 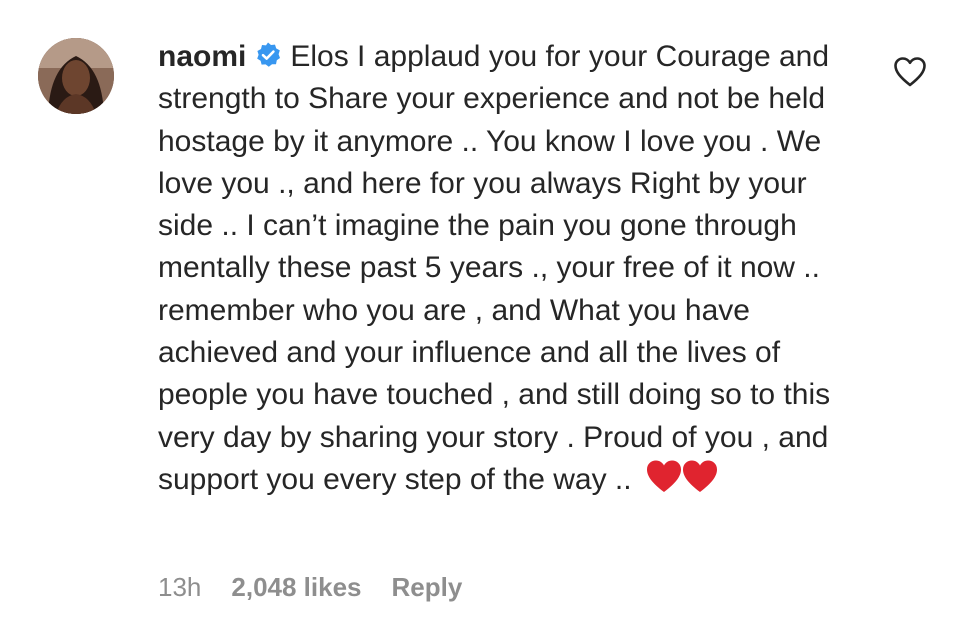 What do you see at coordinates (427, 587) in the screenshot?
I see `reply-button: Reply` at bounding box center [427, 587].